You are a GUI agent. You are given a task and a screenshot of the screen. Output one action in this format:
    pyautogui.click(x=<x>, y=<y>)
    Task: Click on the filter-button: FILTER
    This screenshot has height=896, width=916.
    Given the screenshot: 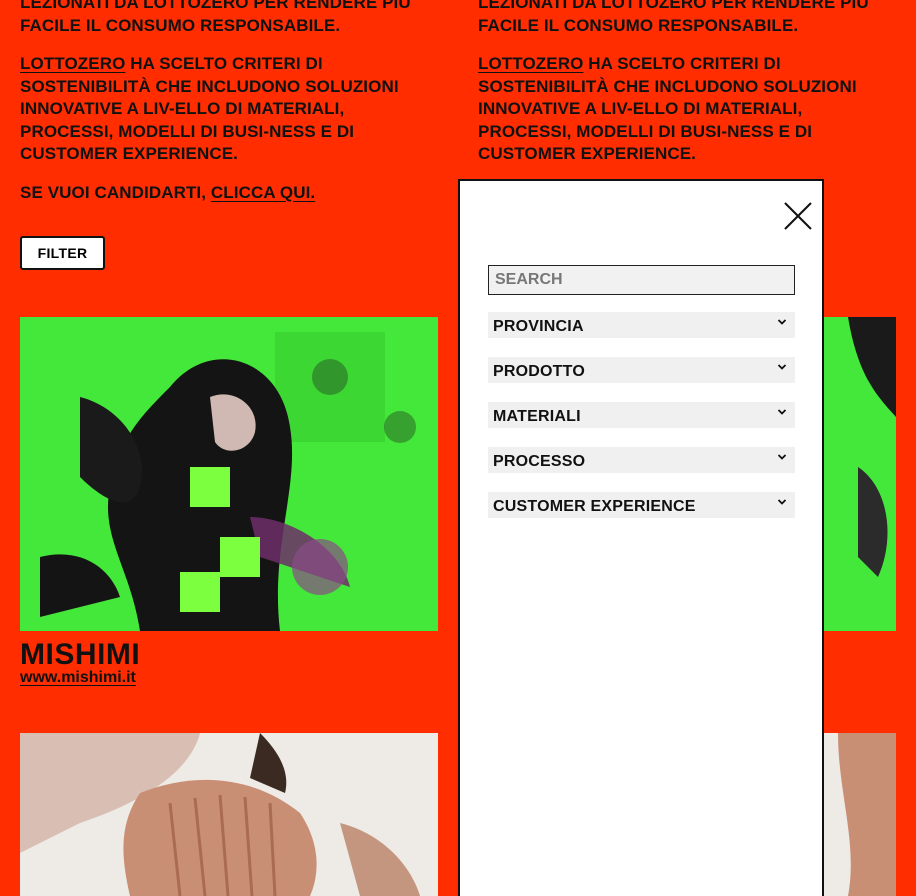 What is the action you would take?
    pyautogui.click(x=62, y=253)
    